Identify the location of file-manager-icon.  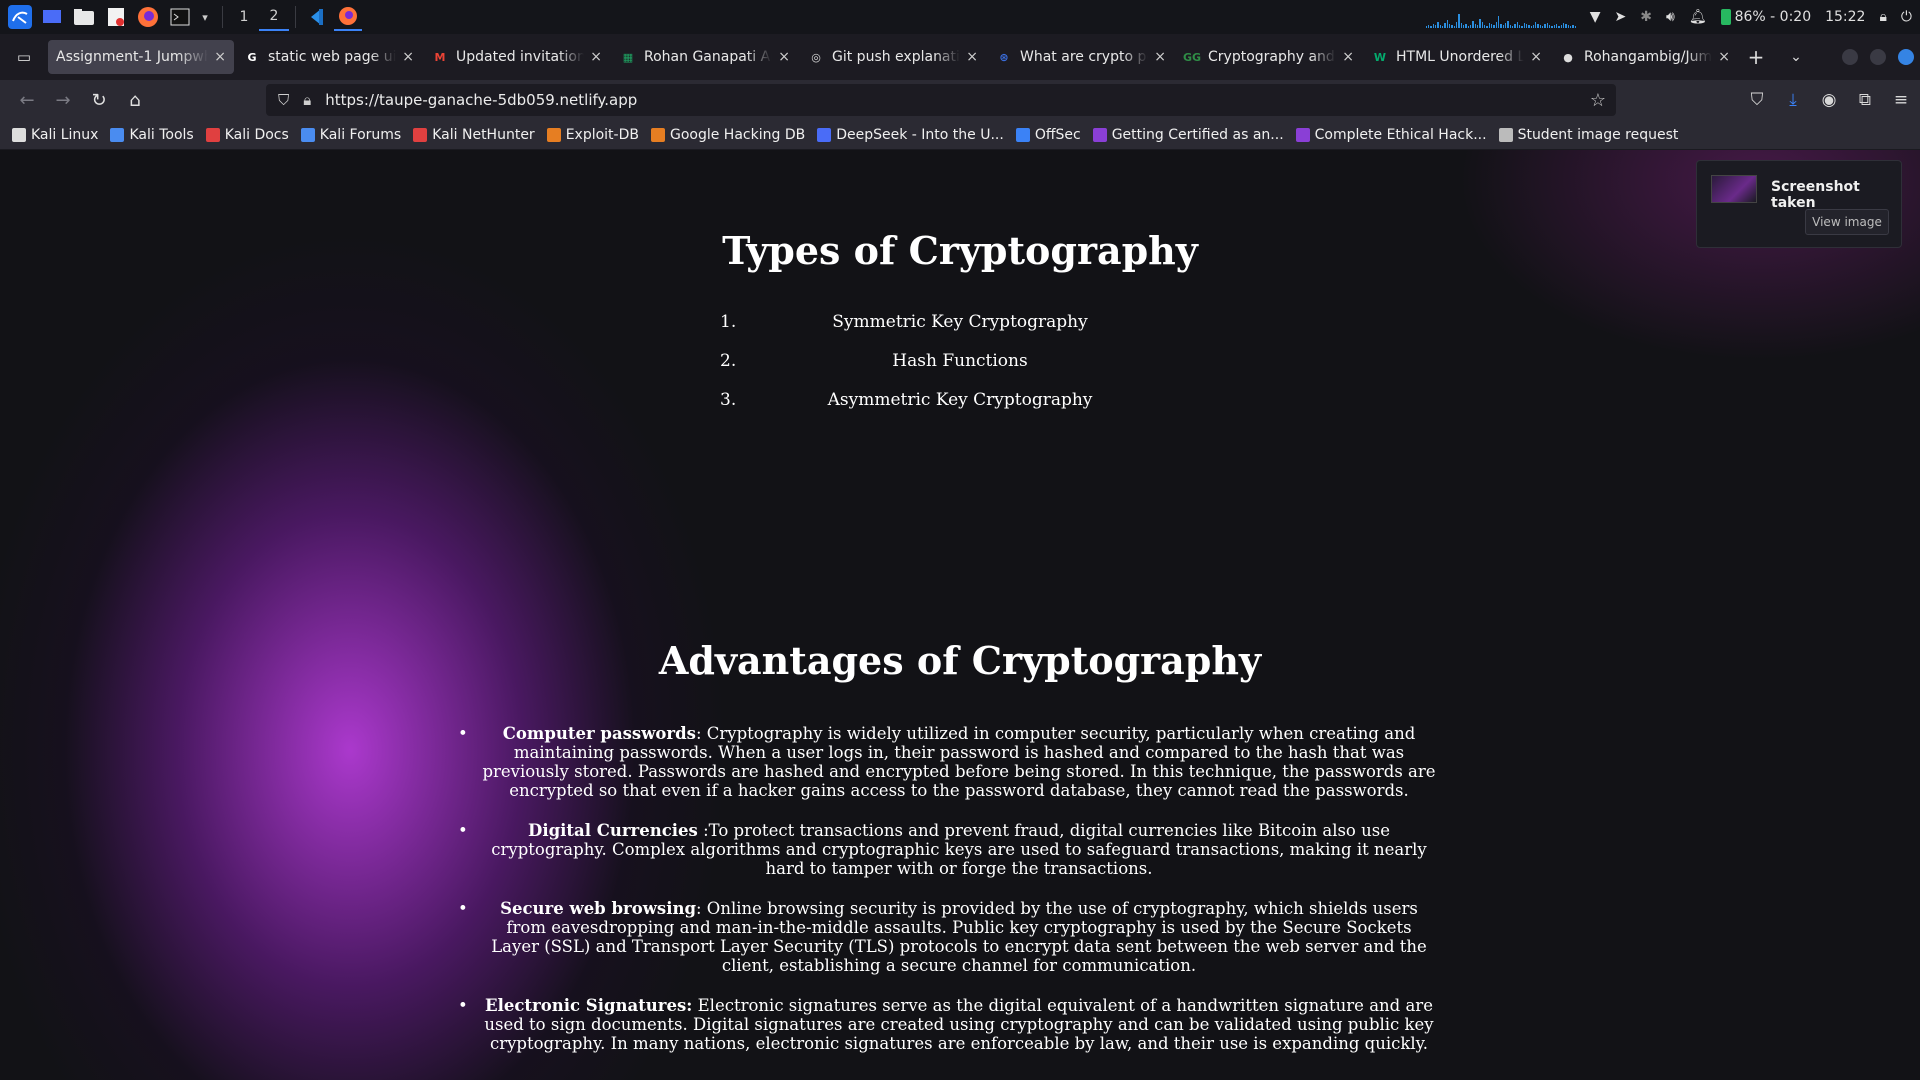
(84, 17).